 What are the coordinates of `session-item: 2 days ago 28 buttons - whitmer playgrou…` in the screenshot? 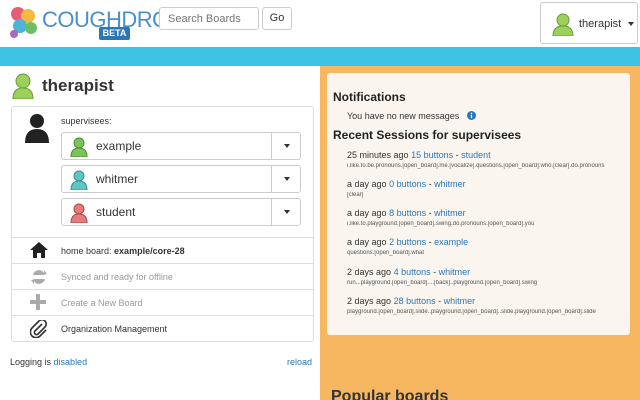 It's located at (486, 305).